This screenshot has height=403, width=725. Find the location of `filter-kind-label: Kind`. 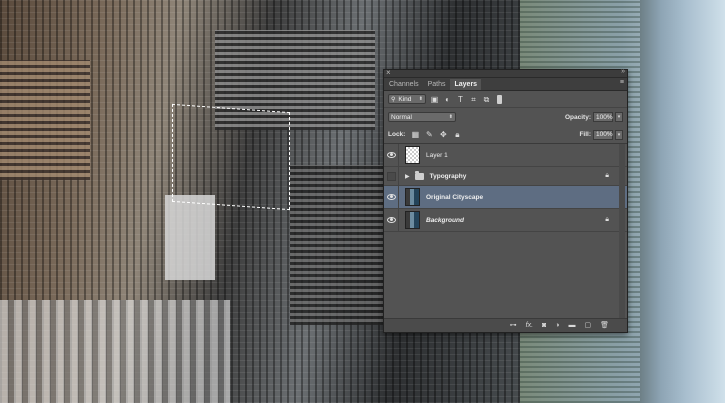

filter-kind-label: Kind is located at coordinates (405, 99).